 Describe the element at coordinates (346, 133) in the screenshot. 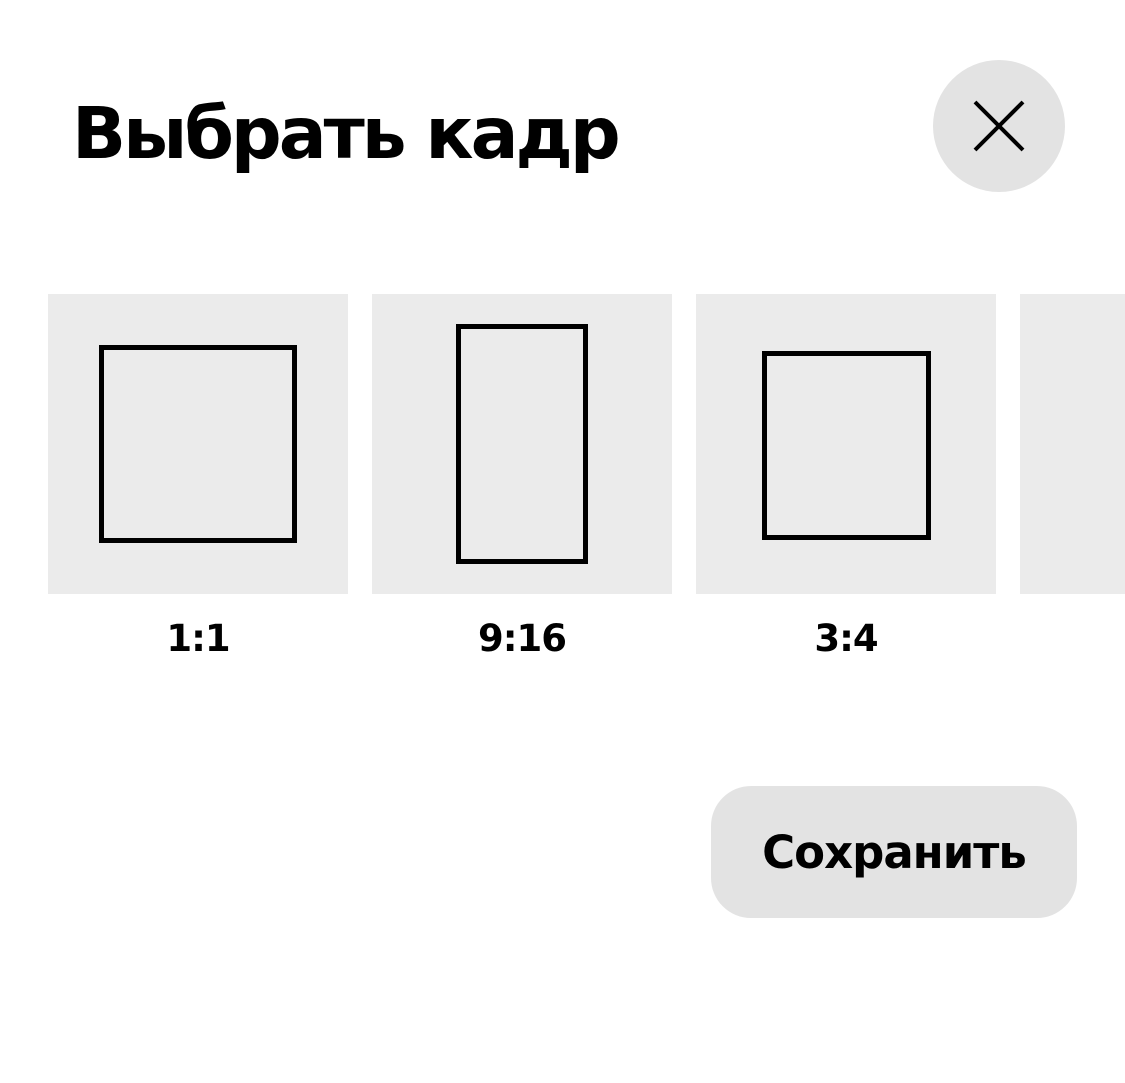

I see `dialog-title: Выбрать кадр` at that location.